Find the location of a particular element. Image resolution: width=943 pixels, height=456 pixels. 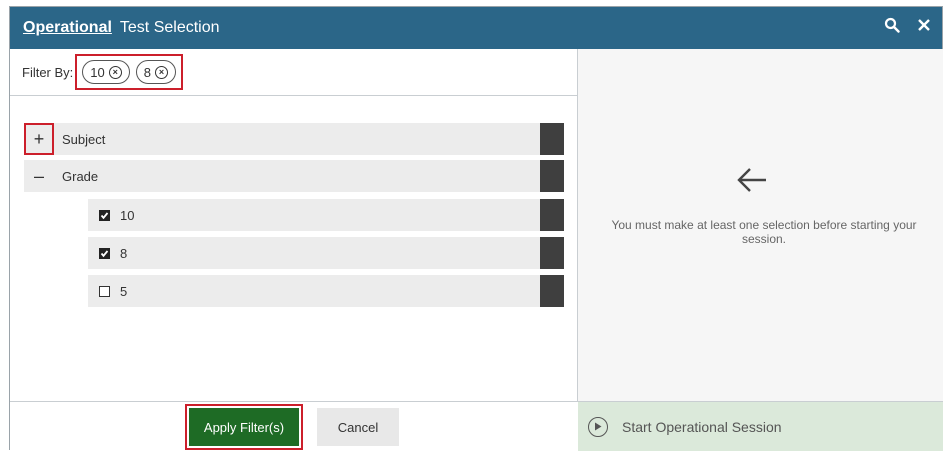

dialog-titlebar: Operational Test Selection is located at coordinates (476, 28).